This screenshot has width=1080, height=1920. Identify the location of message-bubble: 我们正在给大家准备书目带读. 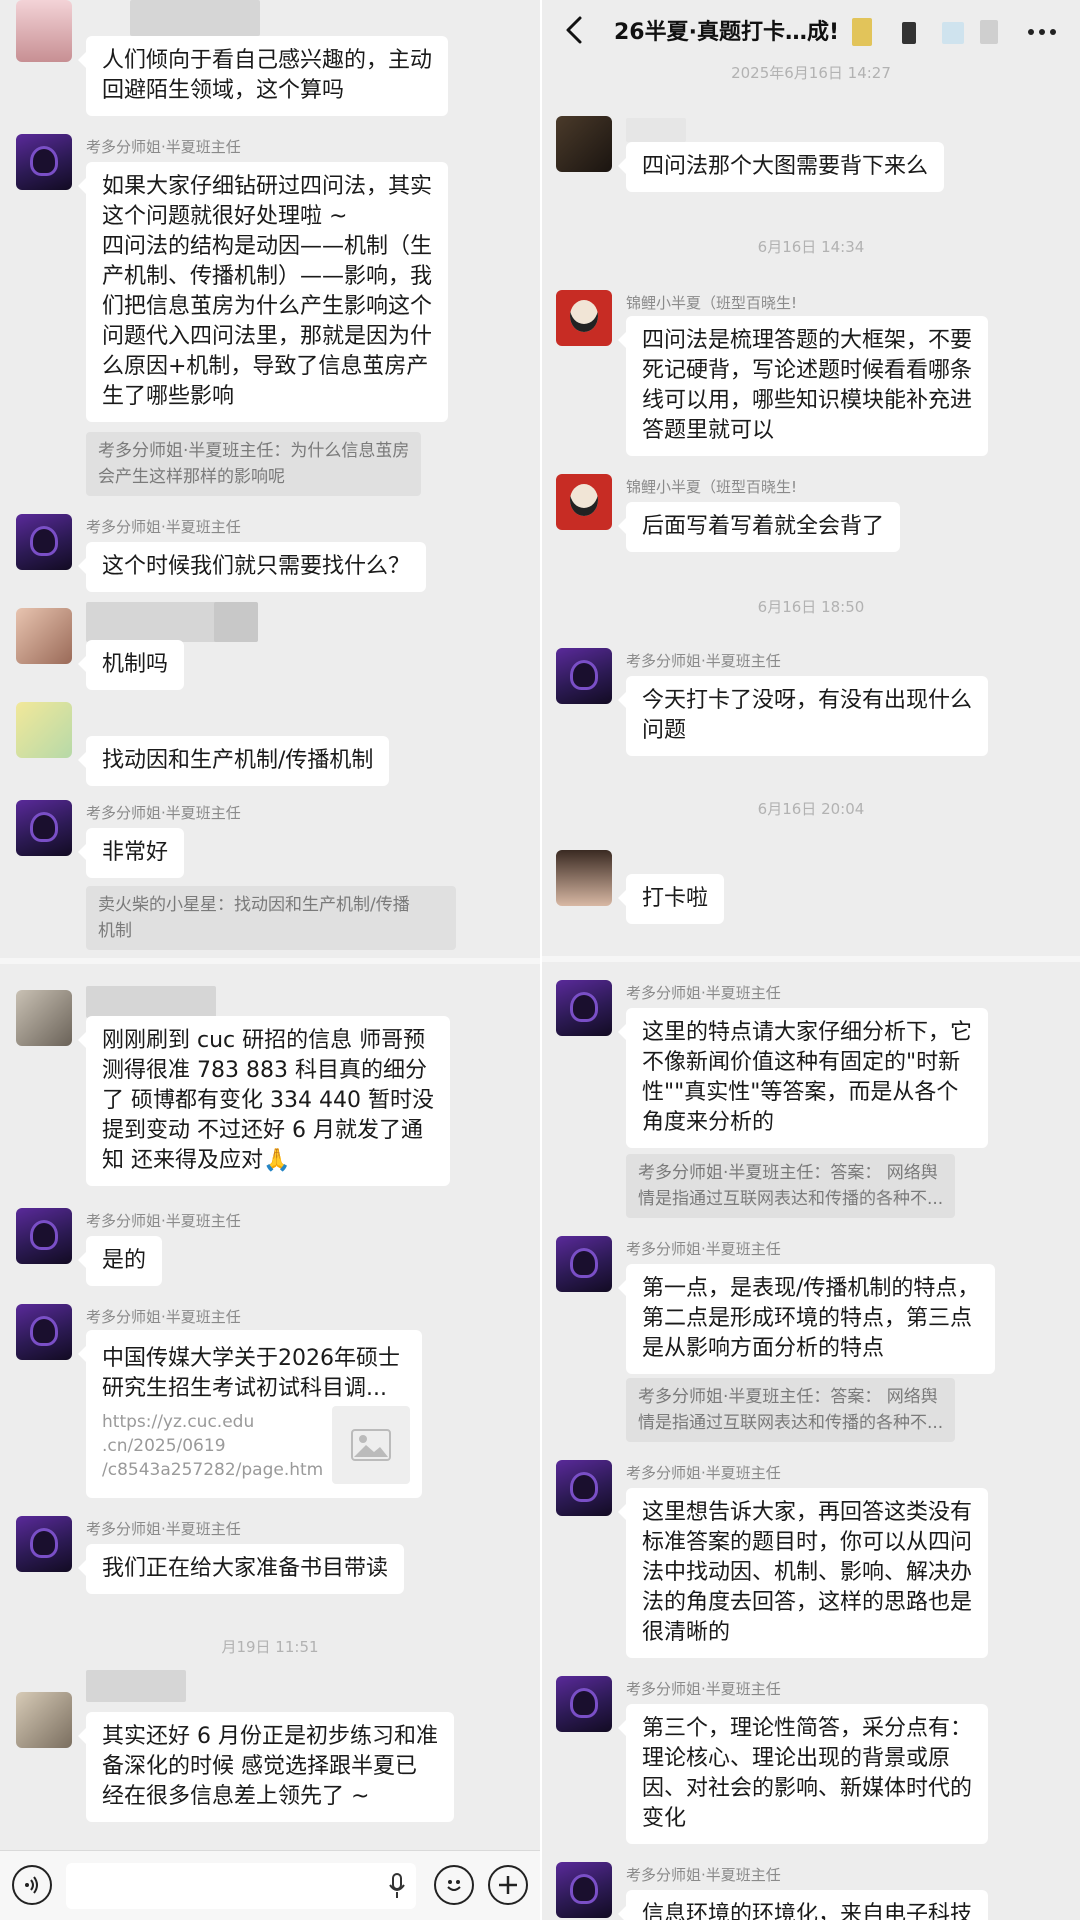
(241, 1569).